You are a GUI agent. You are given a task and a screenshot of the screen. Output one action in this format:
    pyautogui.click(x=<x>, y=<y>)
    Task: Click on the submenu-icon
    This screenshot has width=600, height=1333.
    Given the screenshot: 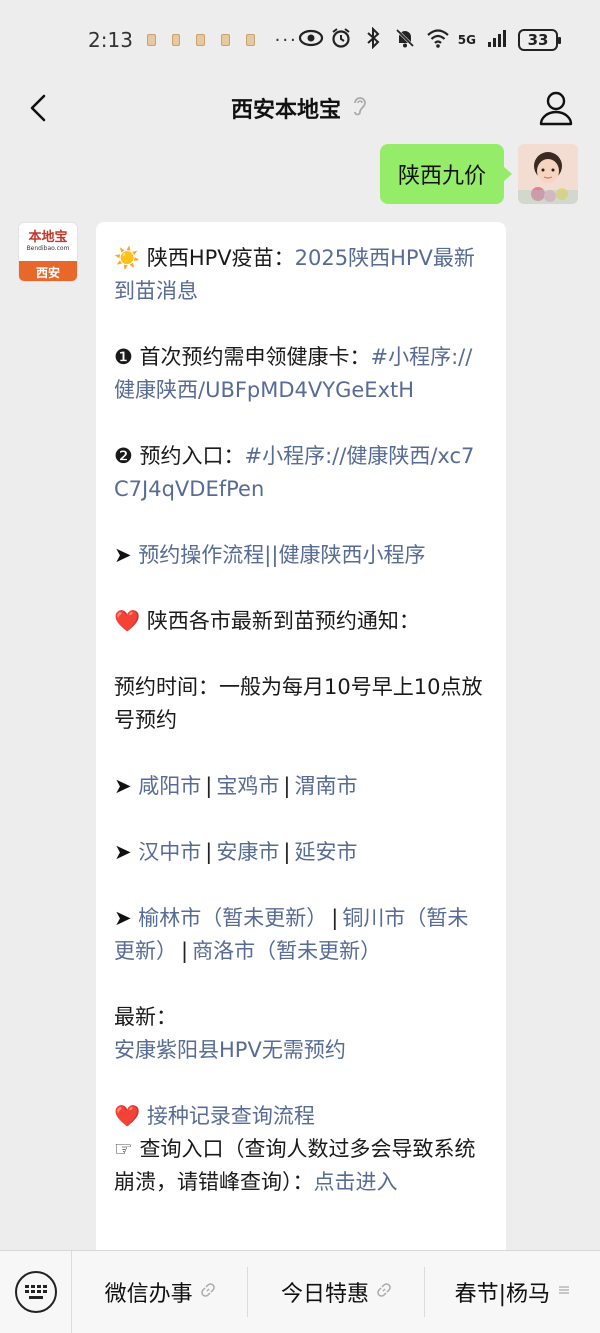 What is the action you would take?
    pyautogui.click(x=564, y=1292)
    